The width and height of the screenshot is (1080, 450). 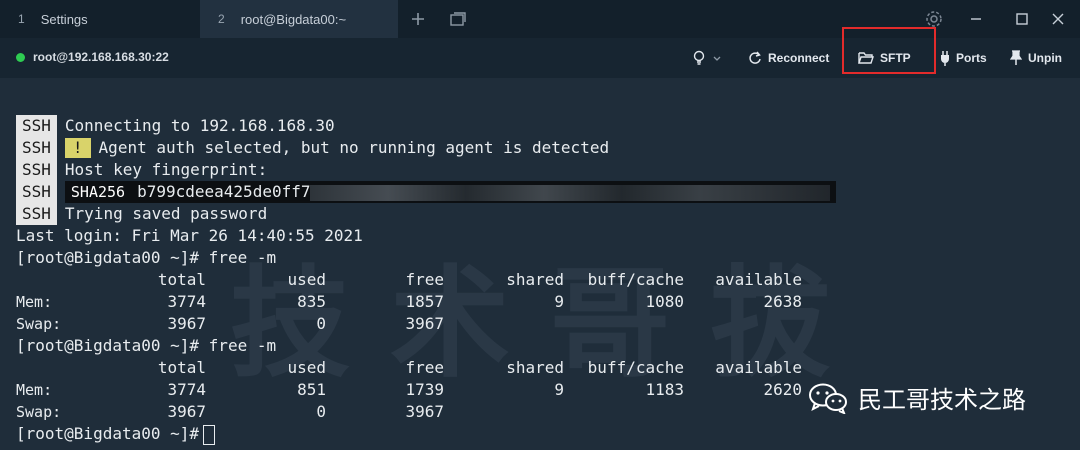 What do you see at coordinates (311, 301) in the screenshot?
I see `mem-used: 835` at bounding box center [311, 301].